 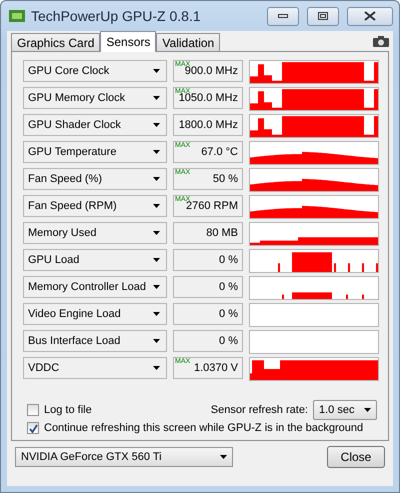 I want to click on sensor-dropdown: VDDC, so click(x=95, y=368).